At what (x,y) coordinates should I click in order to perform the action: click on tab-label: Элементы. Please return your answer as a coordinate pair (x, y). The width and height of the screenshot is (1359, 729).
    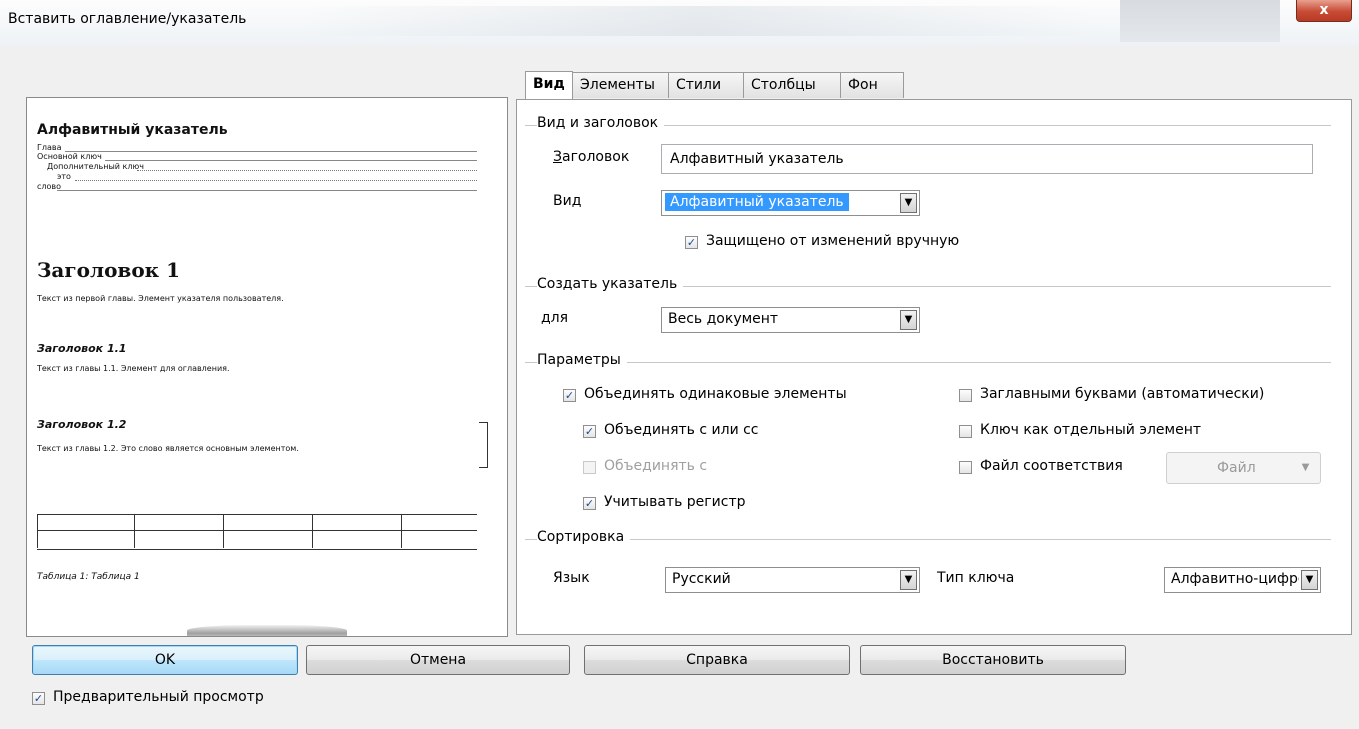
    Looking at the image, I should click on (617, 85).